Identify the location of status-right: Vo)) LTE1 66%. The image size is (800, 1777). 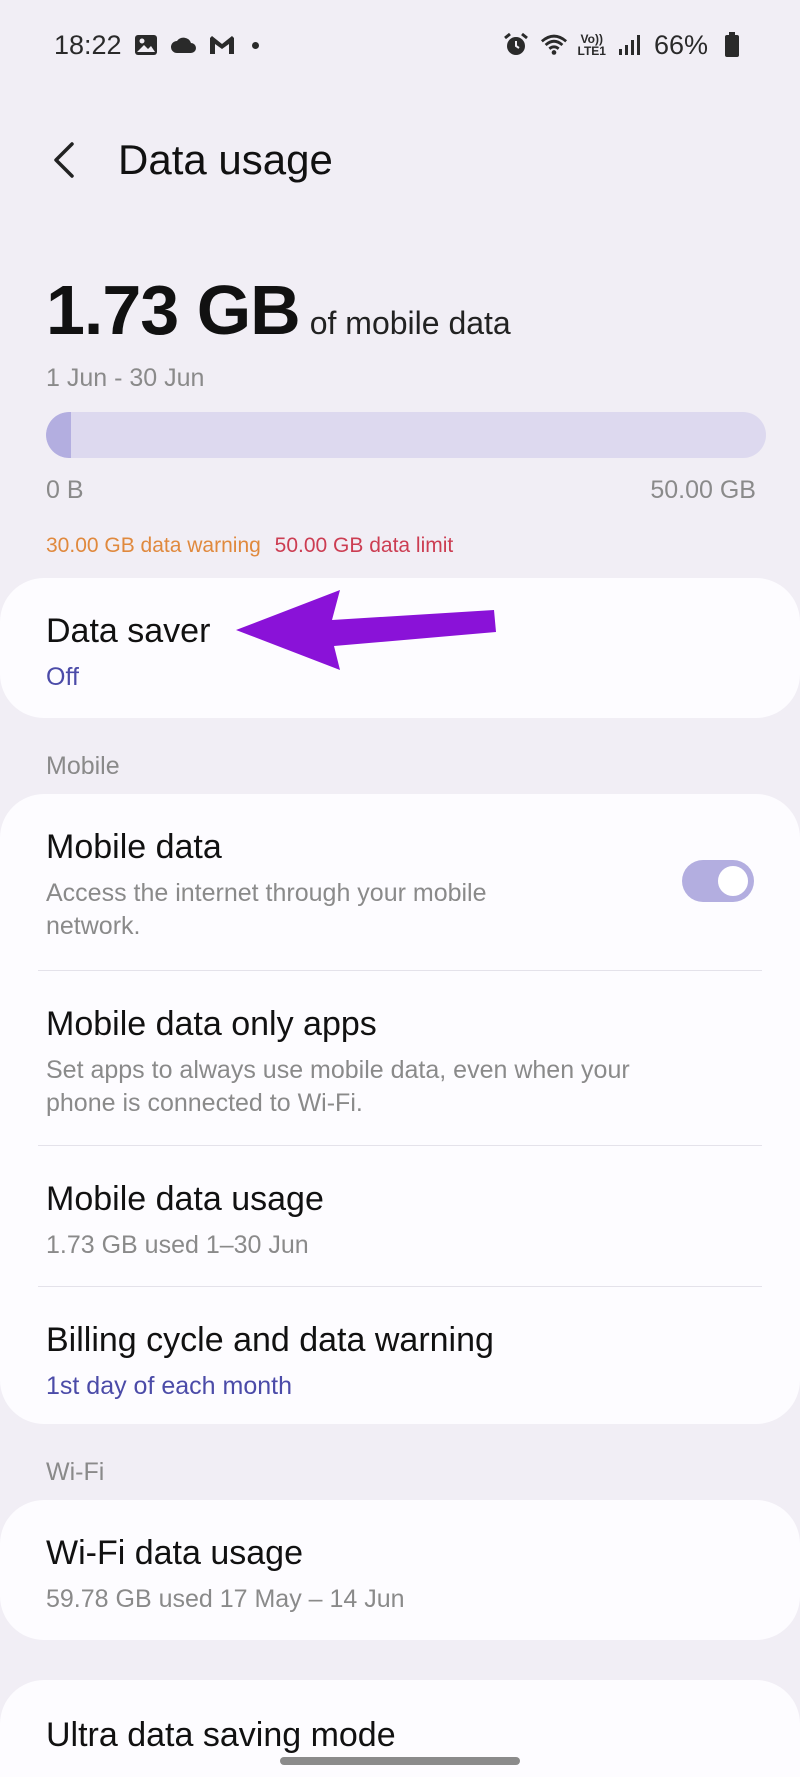
(624, 45).